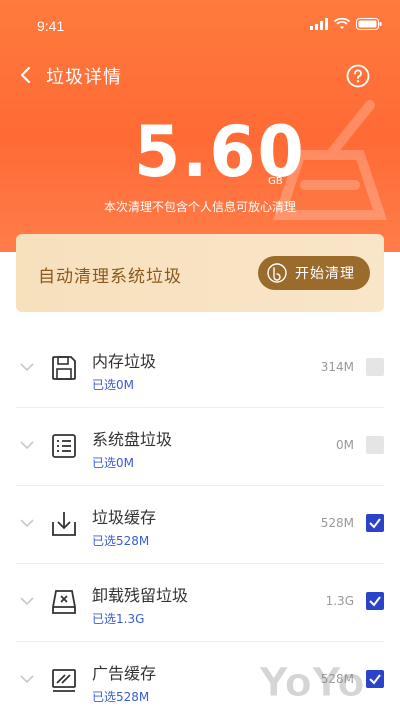 This screenshot has height=710, width=400. I want to click on download-tray-icon, so click(64, 524).